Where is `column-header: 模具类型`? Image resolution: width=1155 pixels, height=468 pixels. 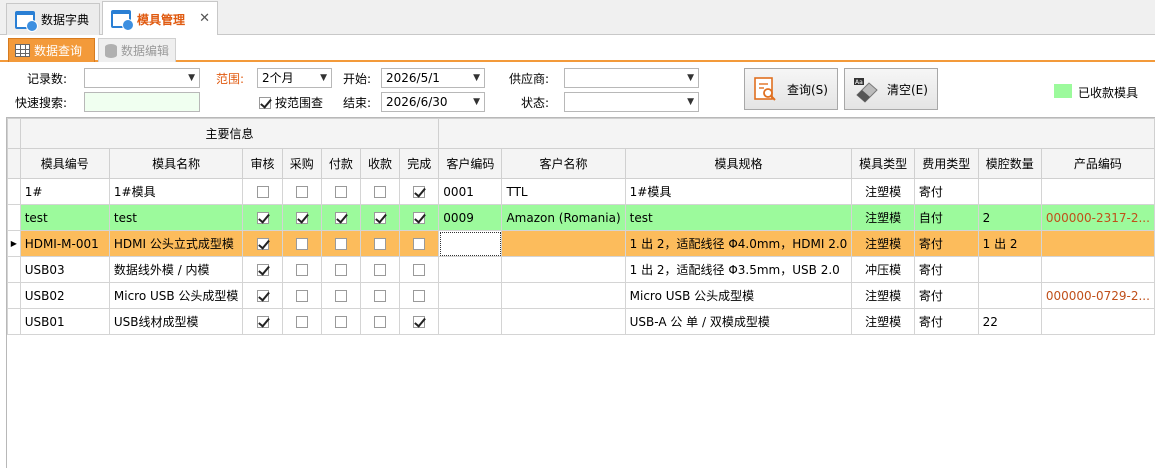 column-header: 模具类型 is located at coordinates (883, 163).